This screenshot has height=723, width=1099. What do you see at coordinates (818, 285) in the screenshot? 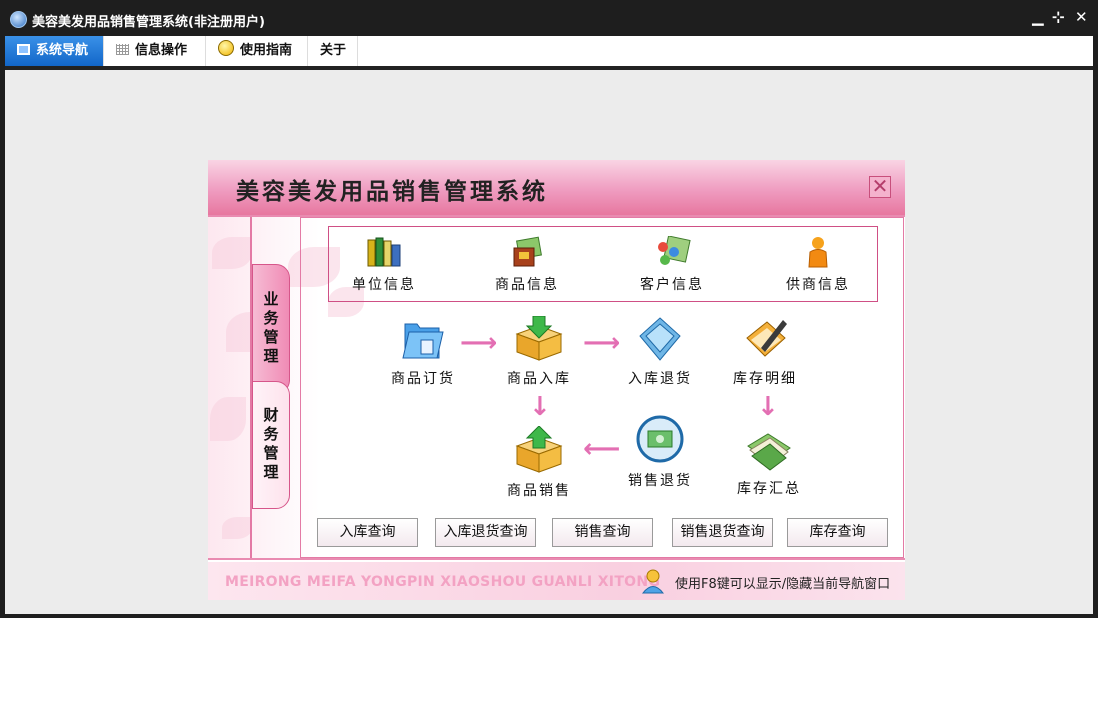
I see `supplier-info-label: 供商信息` at bounding box center [818, 285].